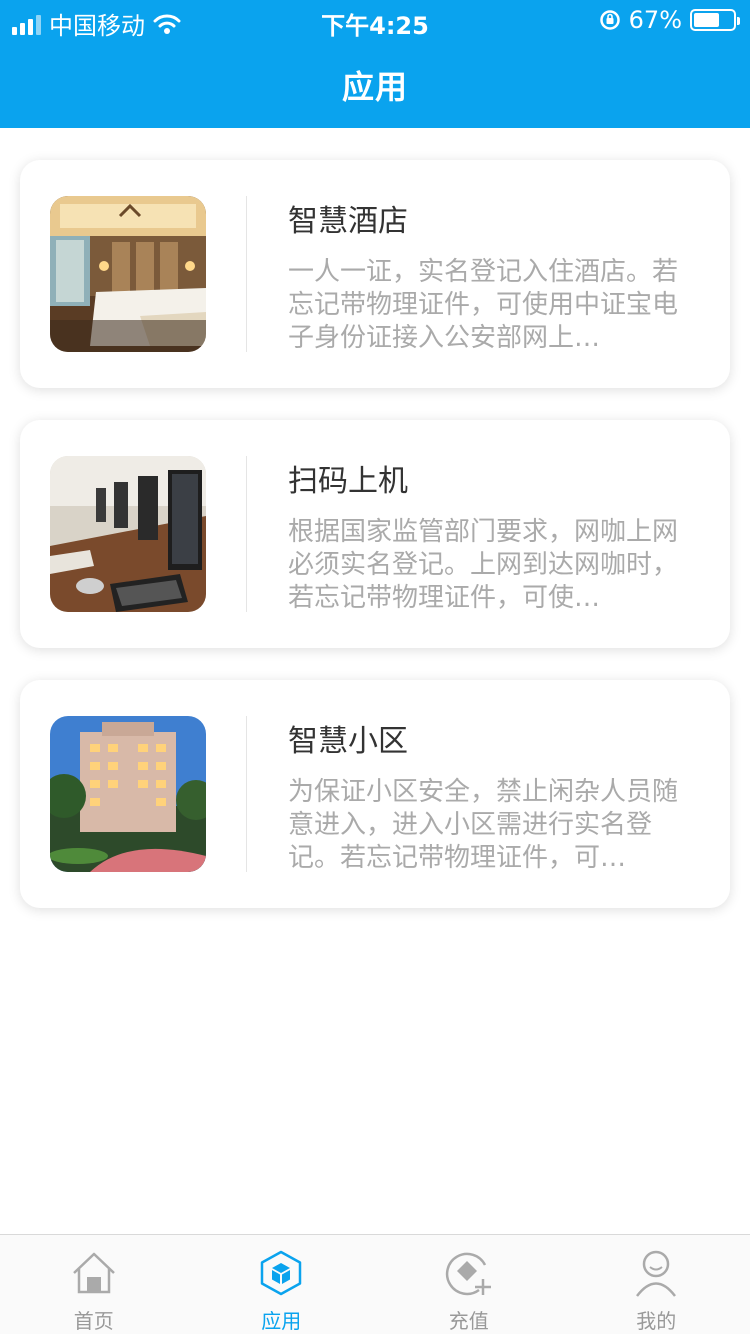 The image size is (750, 1334). I want to click on battery-icon, so click(715, 20).